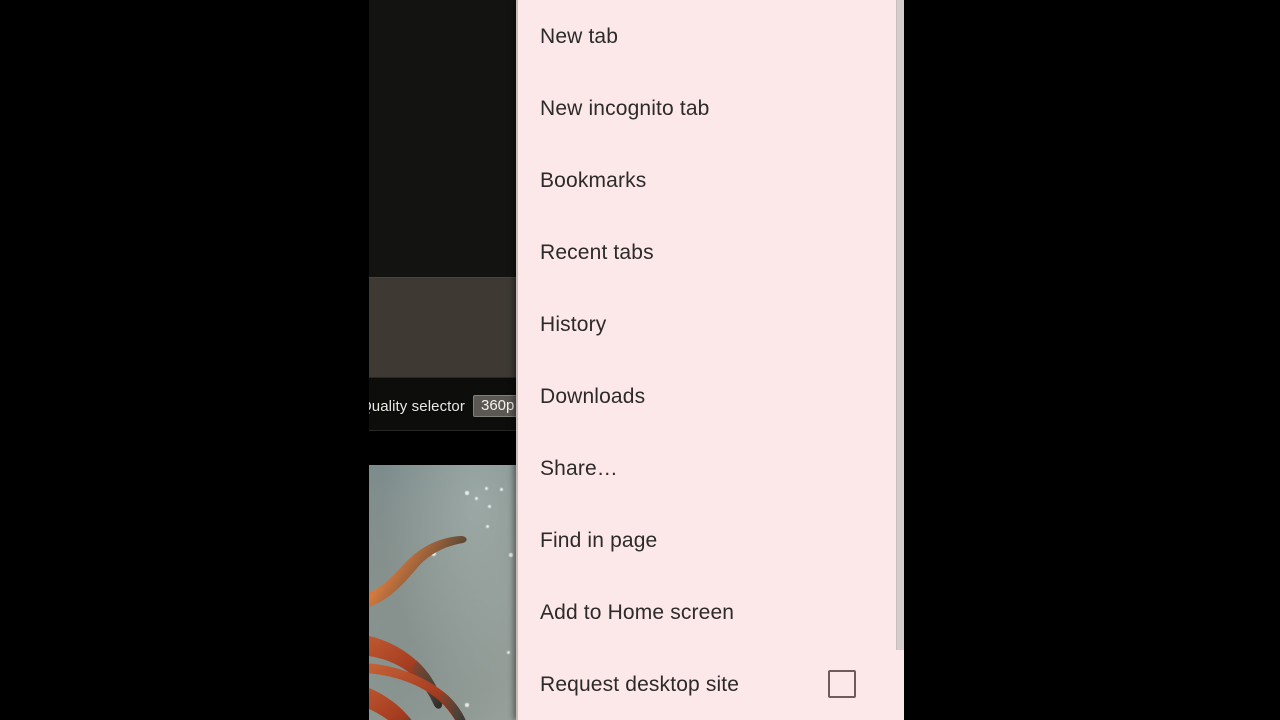 The image size is (1280, 720). I want to click on menu-item-request-desktop-site: Request desktop site, so click(710, 684).